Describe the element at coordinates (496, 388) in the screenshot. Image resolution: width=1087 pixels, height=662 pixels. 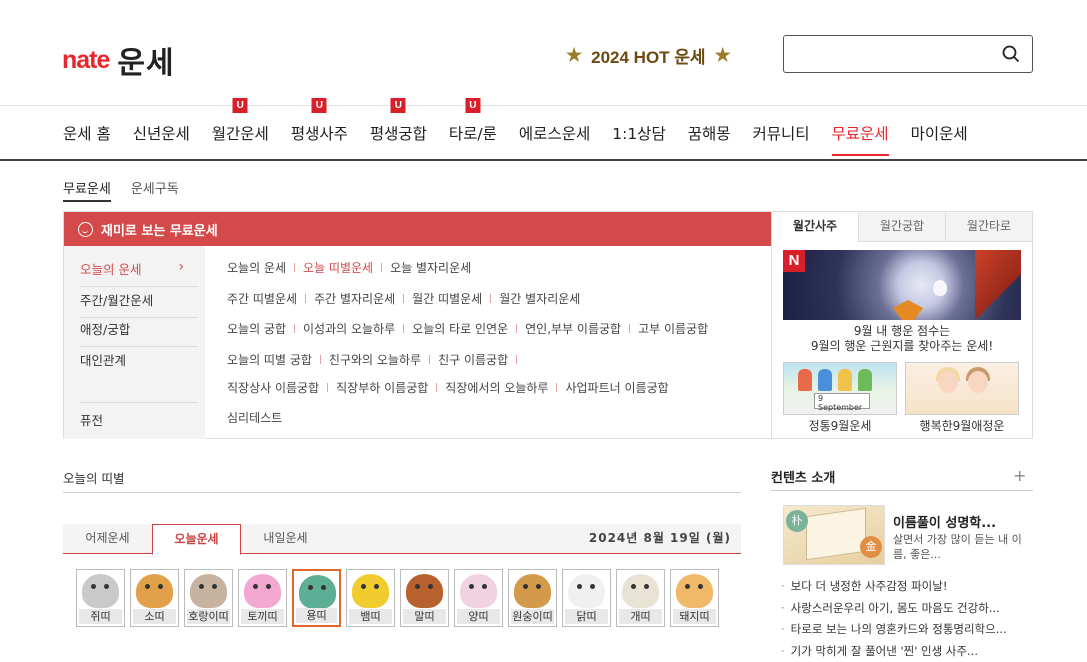
I see `fortune-link: 직장에서의 오늘하루` at that location.